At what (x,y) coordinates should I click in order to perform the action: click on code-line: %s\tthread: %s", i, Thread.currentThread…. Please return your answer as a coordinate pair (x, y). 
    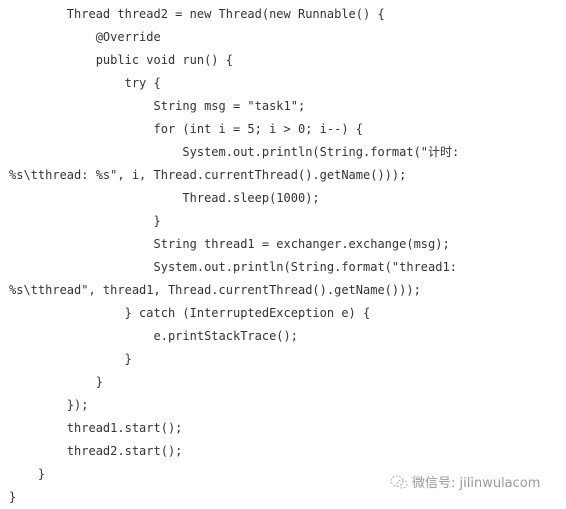
    Looking at the image, I should click on (208, 175).